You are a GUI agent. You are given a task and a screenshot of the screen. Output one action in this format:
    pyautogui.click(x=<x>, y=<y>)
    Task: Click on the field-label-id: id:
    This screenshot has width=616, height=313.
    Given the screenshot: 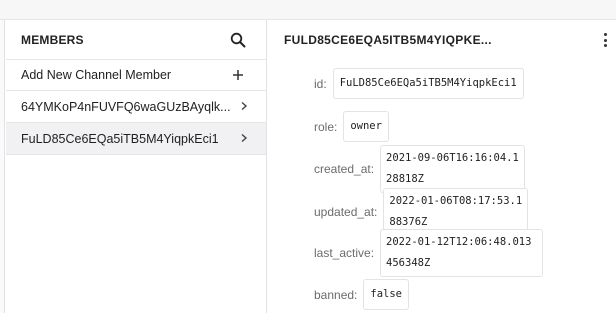 What is the action you would take?
    pyautogui.click(x=320, y=83)
    